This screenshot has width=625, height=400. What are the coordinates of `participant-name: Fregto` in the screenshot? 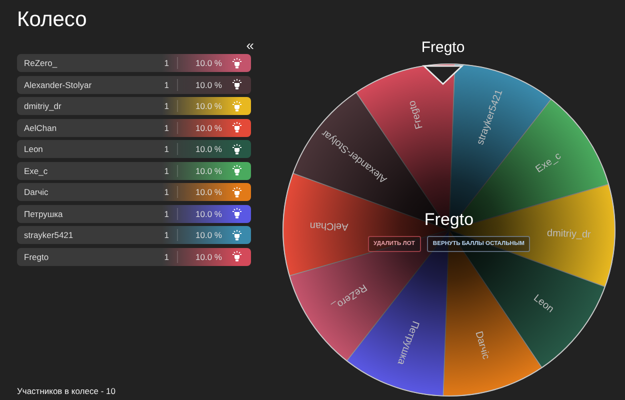 It's located at (37, 257).